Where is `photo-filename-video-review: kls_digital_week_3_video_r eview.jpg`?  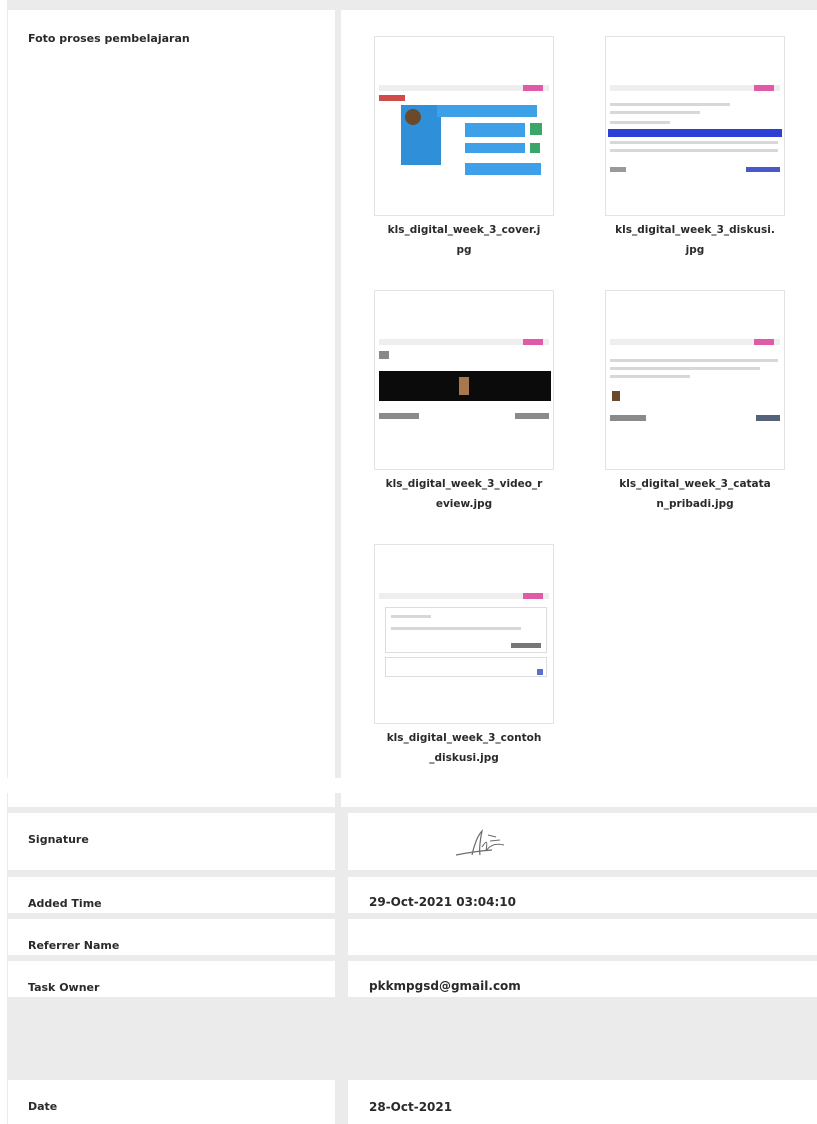 photo-filename-video-review: kls_digital_week_3_video_r eview.jpg is located at coordinates (464, 494).